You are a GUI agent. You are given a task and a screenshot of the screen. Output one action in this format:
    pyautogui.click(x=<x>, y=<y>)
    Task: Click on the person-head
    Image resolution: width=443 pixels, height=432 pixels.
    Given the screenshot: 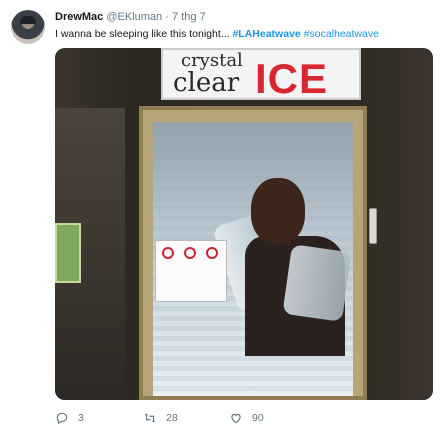 What is the action you would take?
    pyautogui.click(x=278, y=211)
    